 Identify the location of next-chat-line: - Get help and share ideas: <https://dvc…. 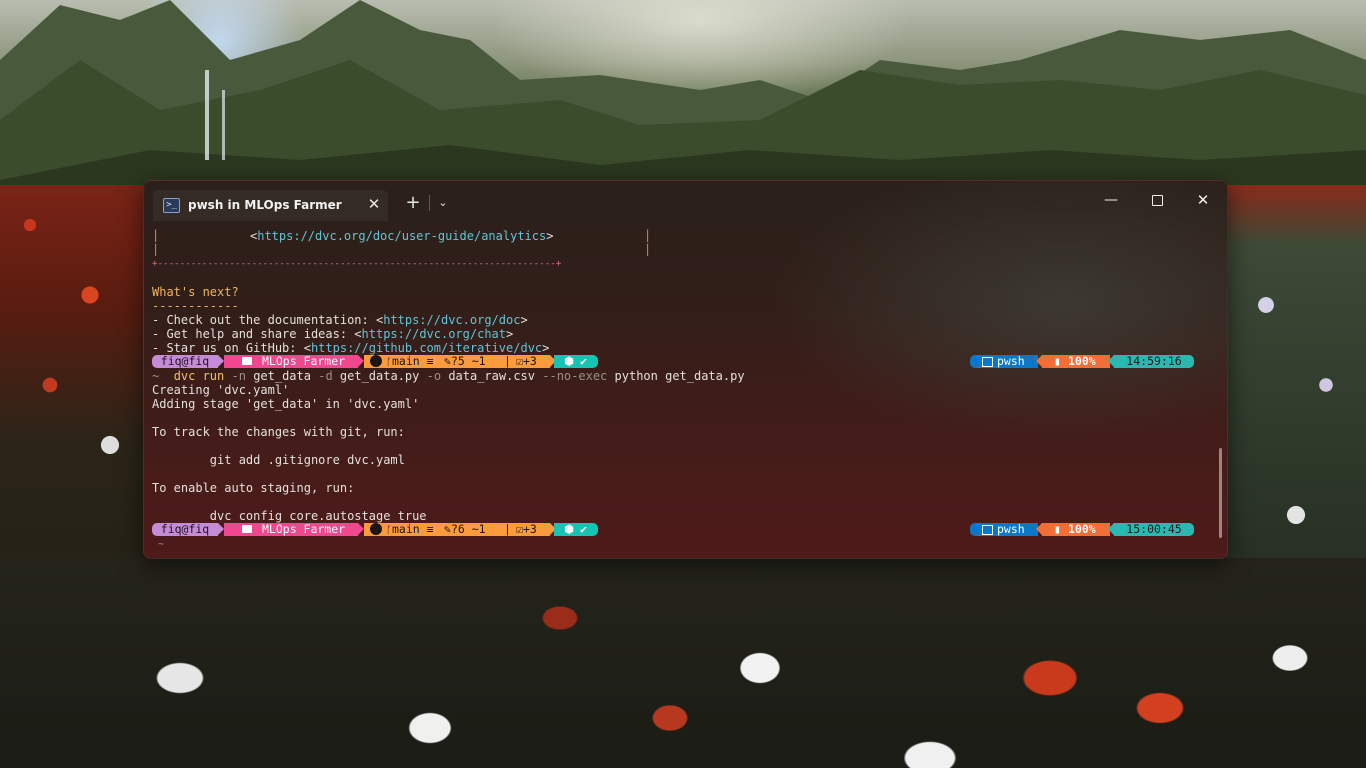
(332, 334).